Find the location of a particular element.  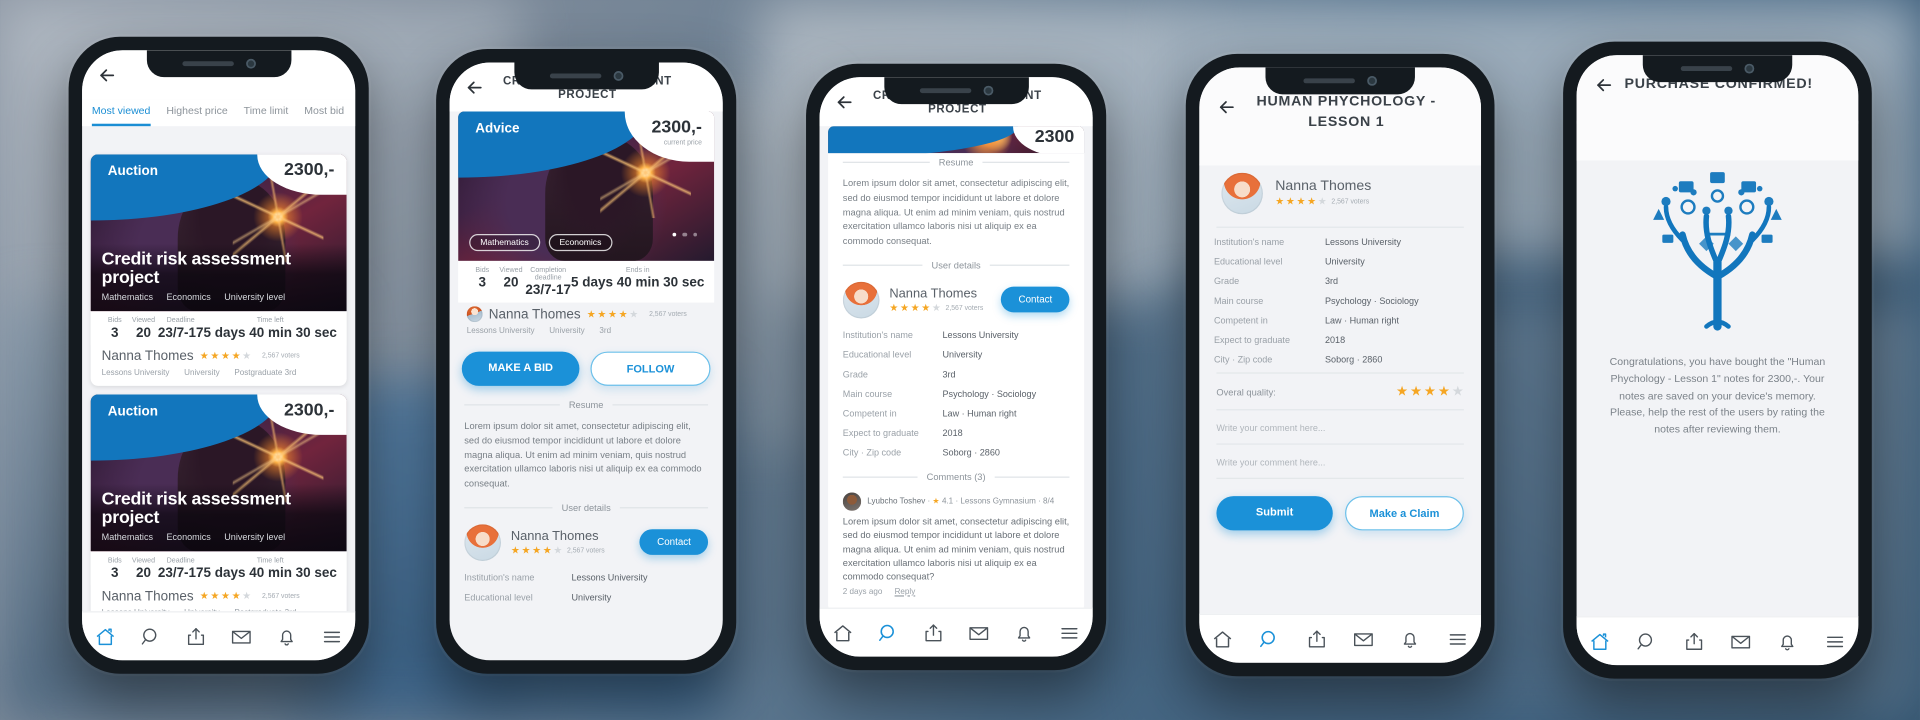

user-details-heading: User details is located at coordinates (956, 266).